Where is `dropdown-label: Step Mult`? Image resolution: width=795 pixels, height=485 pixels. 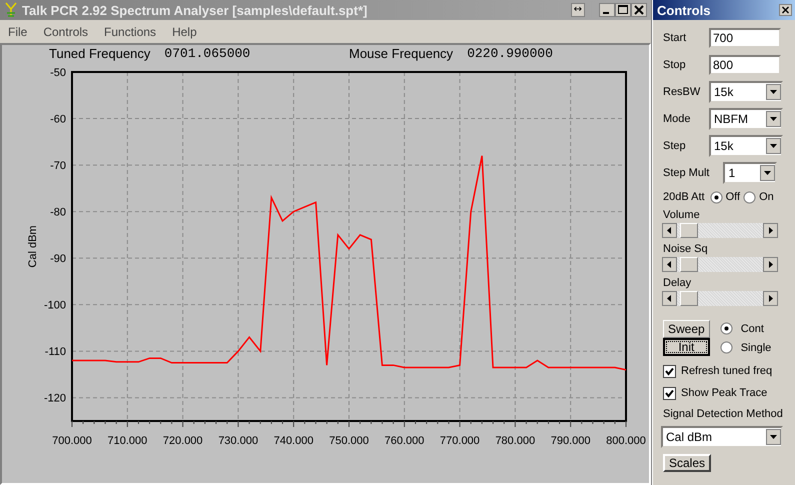 dropdown-label: Step Mult is located at coordinates (686, 172).